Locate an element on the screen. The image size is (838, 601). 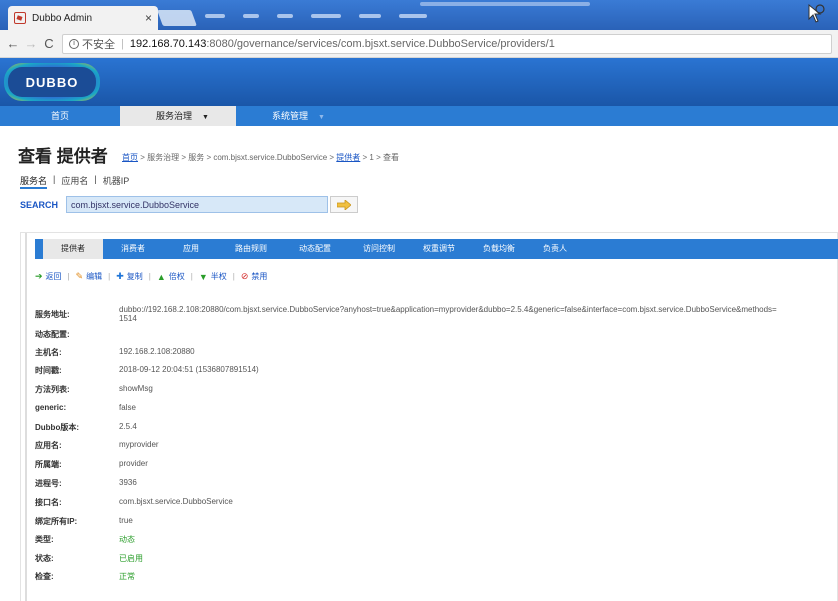
field-value: 动态 is located at coordinates (127, 539).